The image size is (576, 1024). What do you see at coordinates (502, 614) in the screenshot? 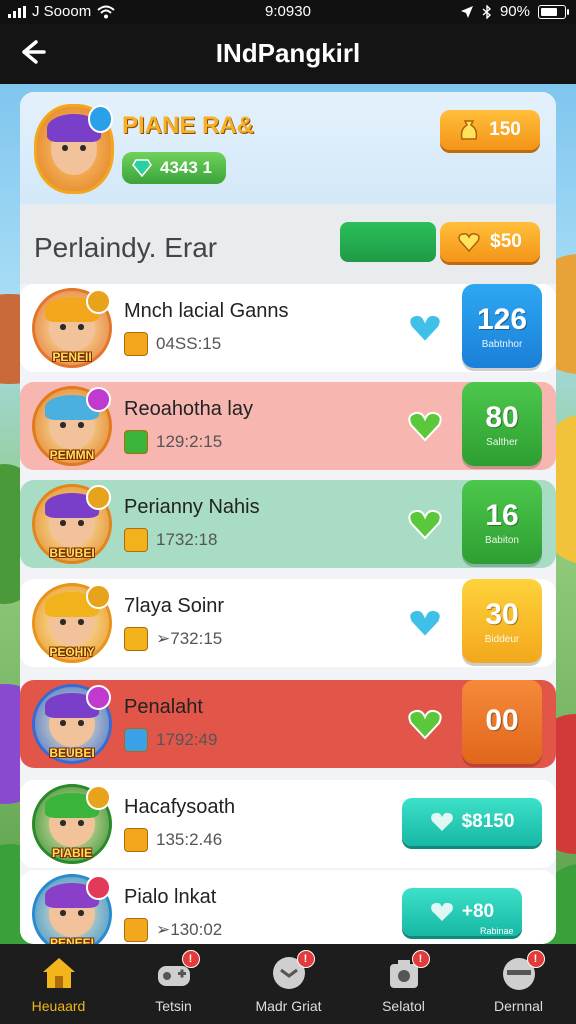
I see `score-value: 30` at bounding box center [502, 614].